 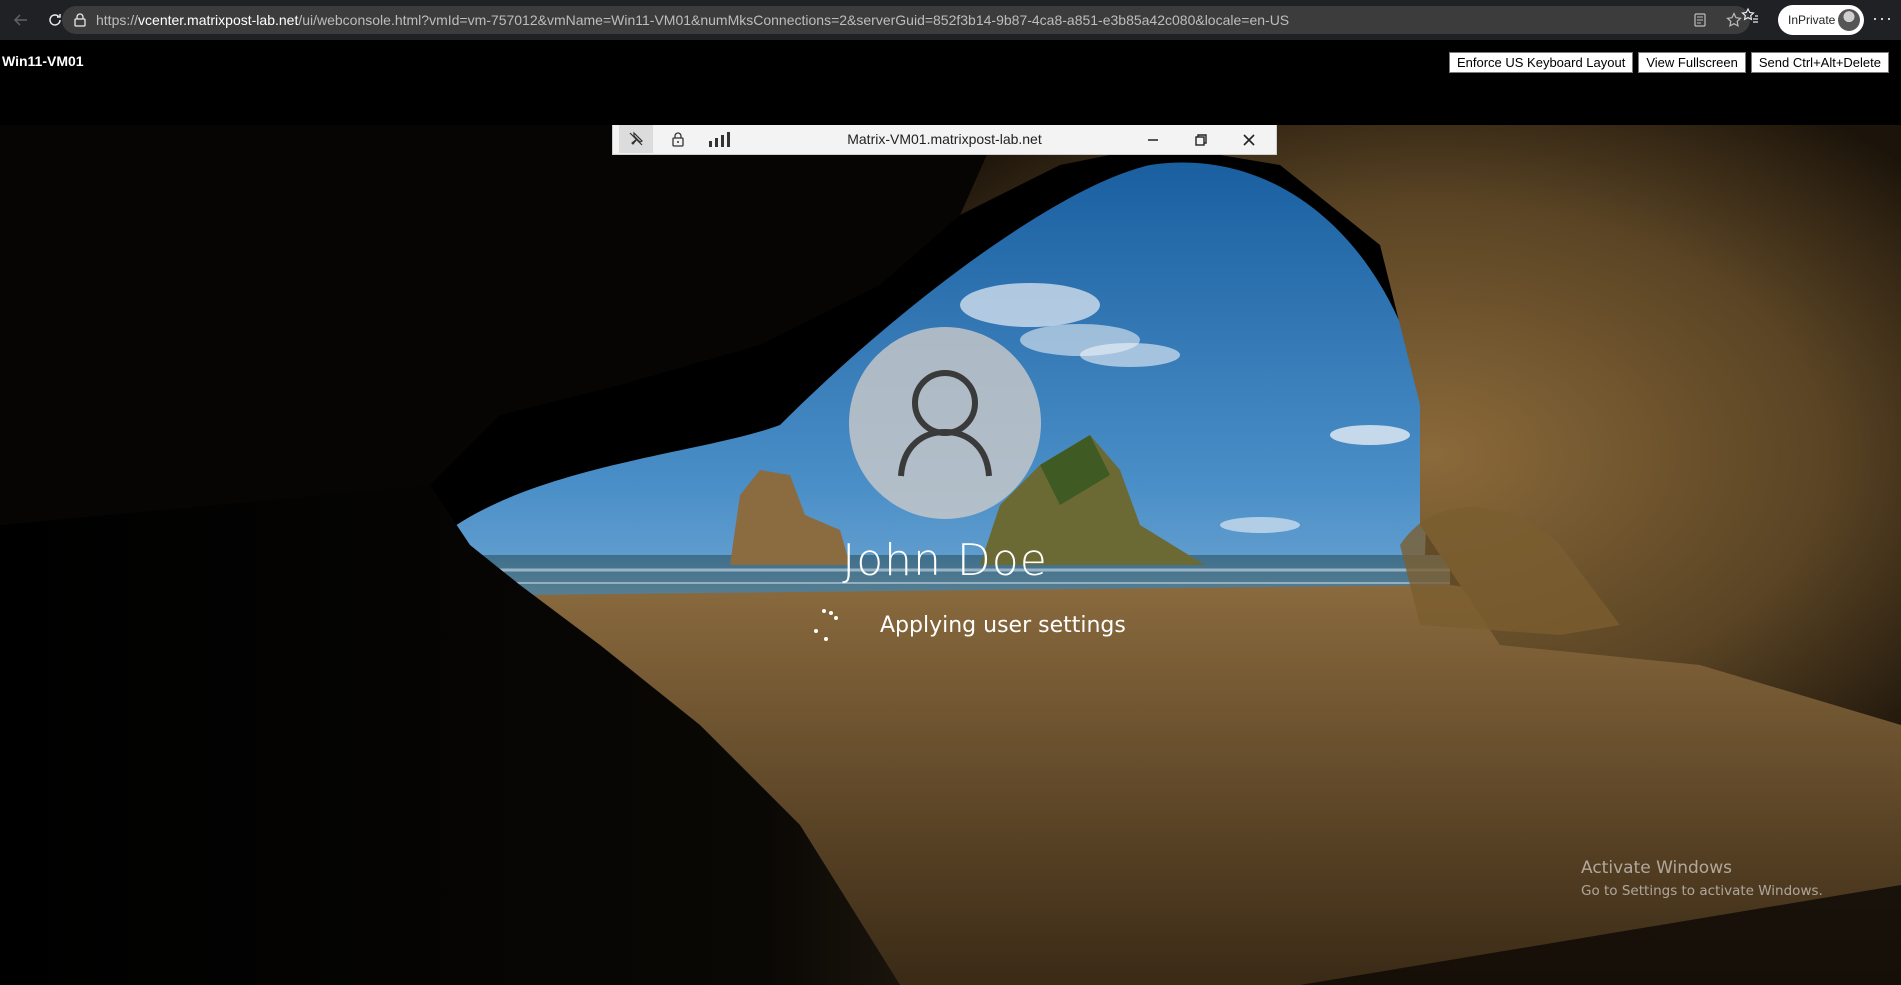 I want to click on inprivate-profile-button: InPrivate, so click(x=1821, y=20).